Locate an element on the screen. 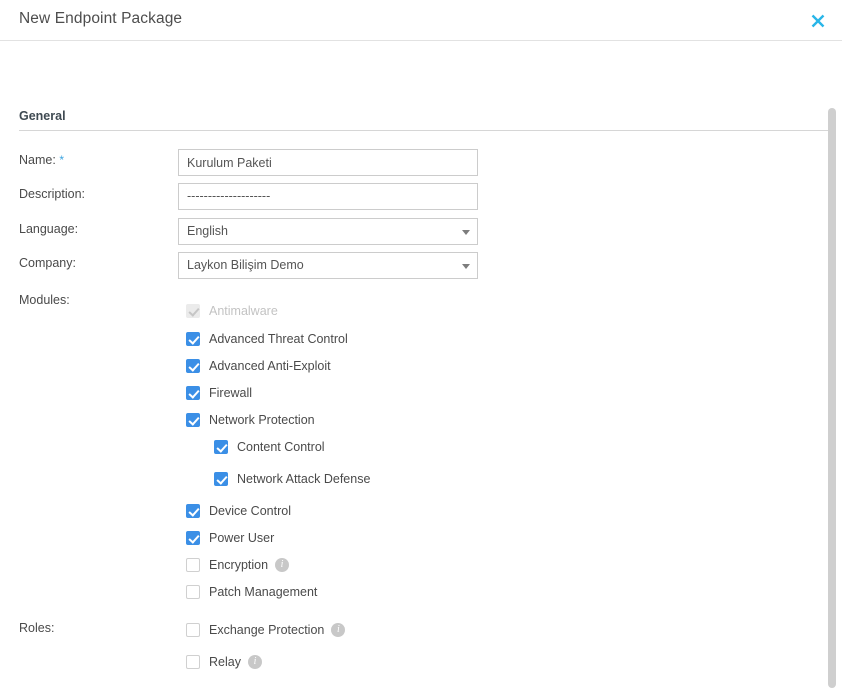  roles-label: Roles: is located at coordinates (37, 628).